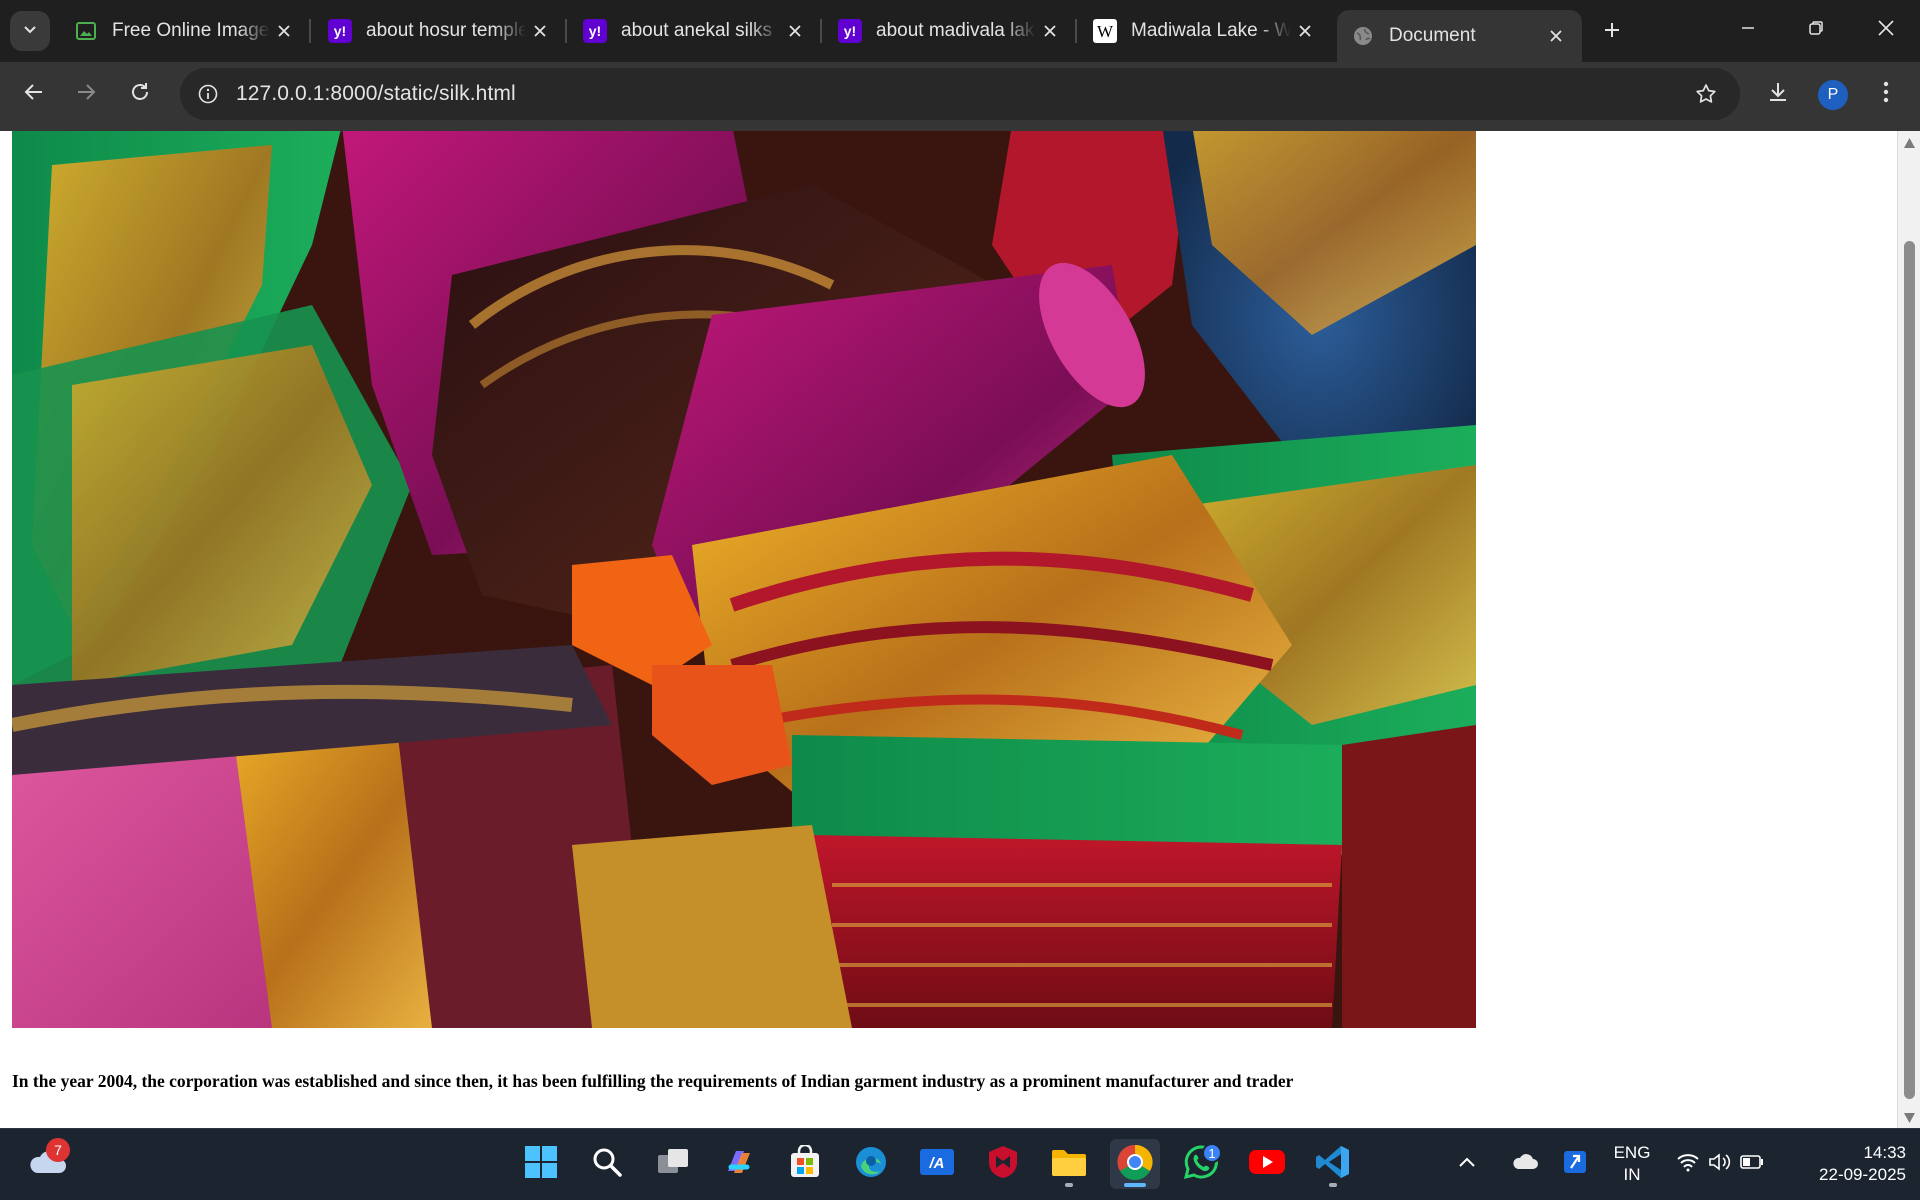  What do you see at coordinates (950, 31) in the screenshot?
I see `tab-about-madivala-lake: y! about madivala lake` at bounding box center [950, 31].